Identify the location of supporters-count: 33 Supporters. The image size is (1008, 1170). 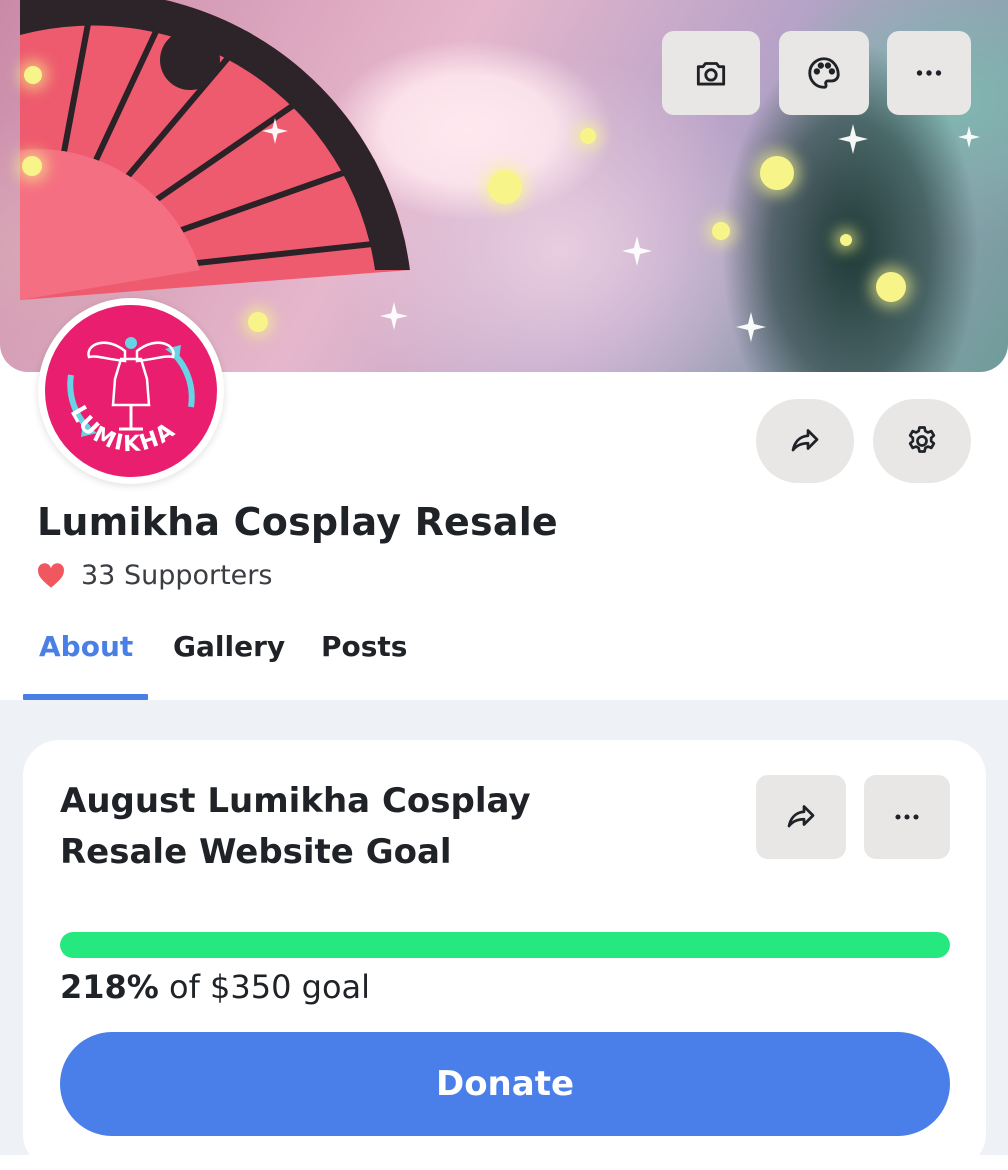
(154, 575).